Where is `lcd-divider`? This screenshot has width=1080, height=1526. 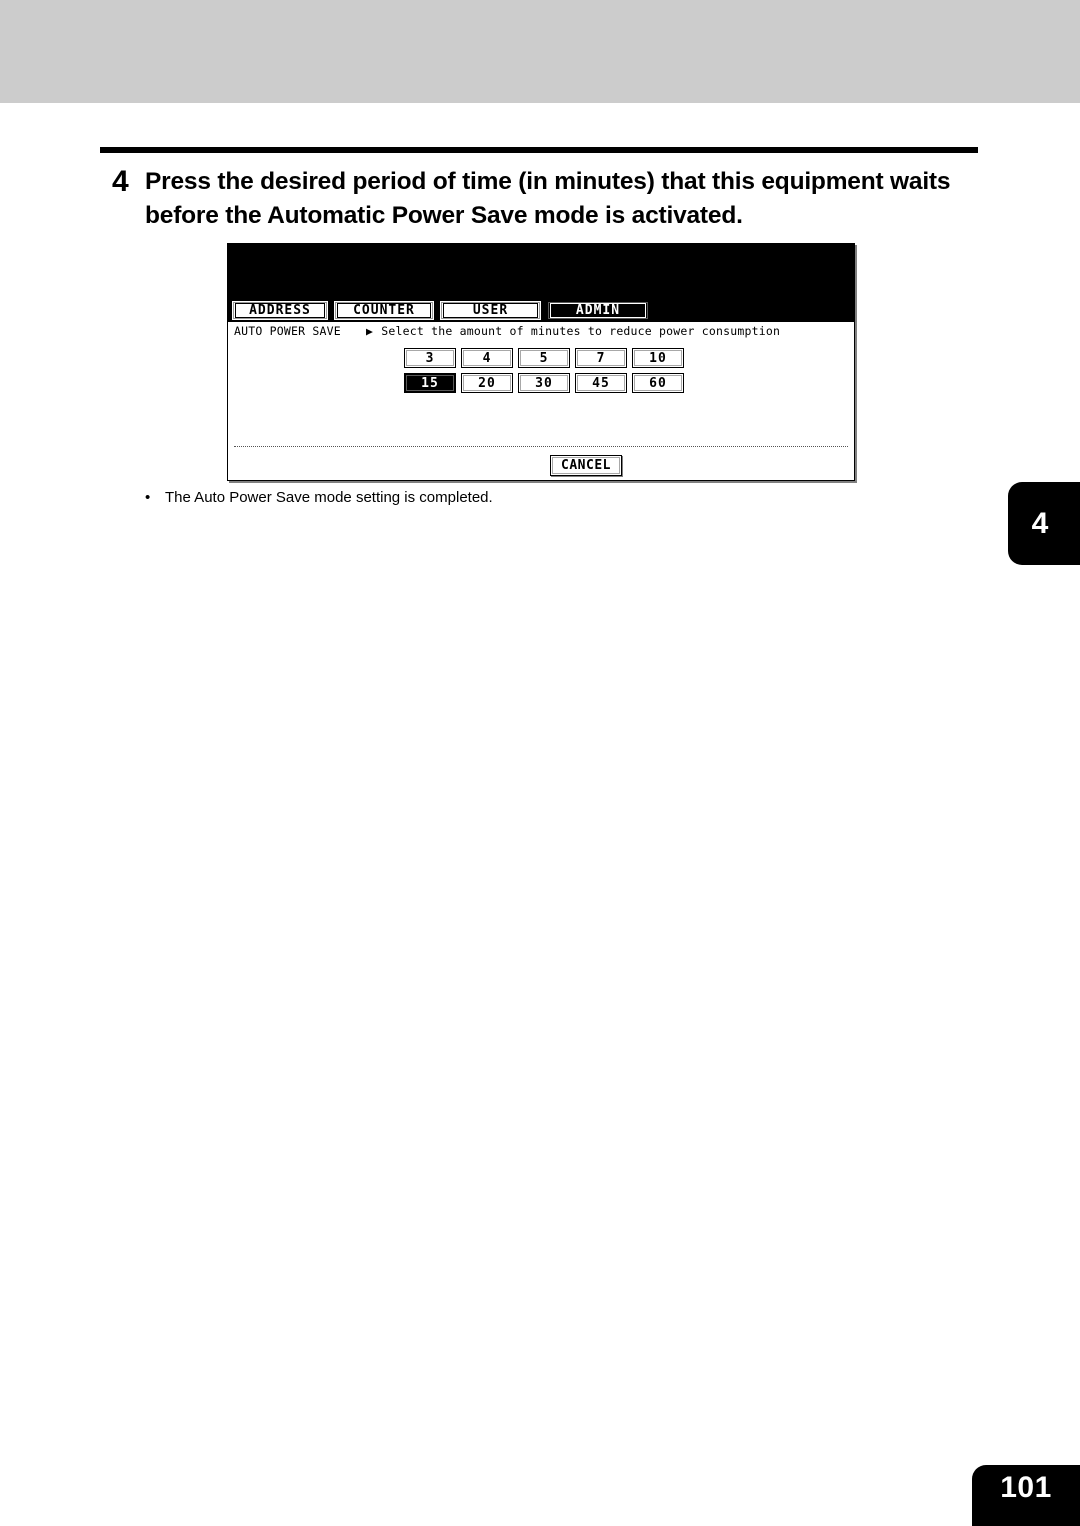
lcd-divider is located at coordinates (541, 447).